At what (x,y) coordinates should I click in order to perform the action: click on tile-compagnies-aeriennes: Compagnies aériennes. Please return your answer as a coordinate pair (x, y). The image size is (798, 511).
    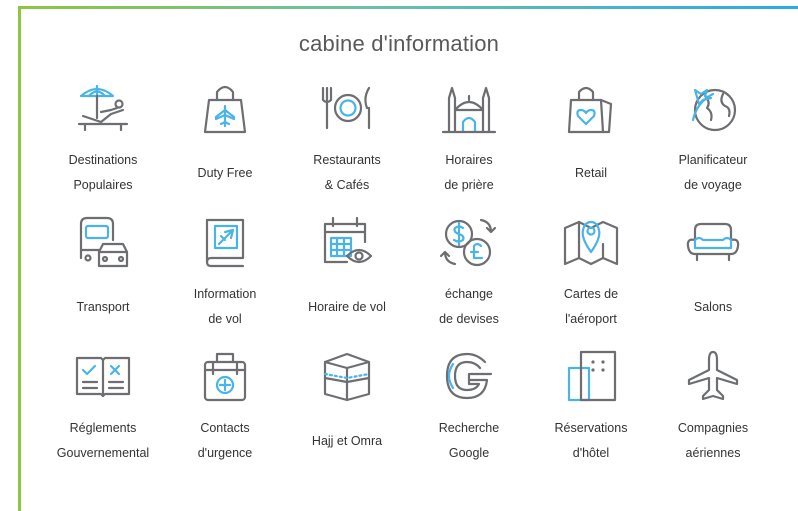
    Looking at the image, I should click on (713, 413).